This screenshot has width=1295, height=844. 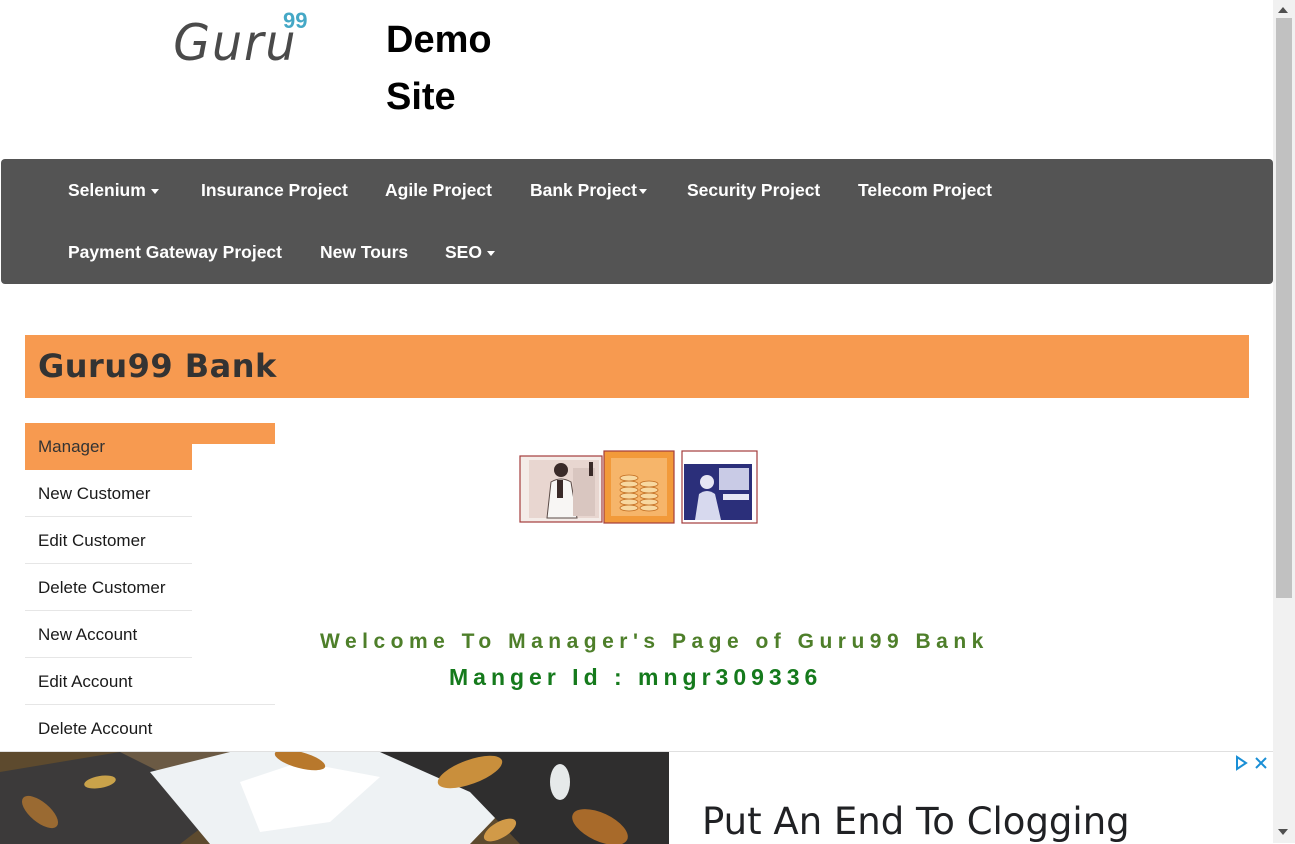 What do you see at coordinates (1283, 832) in the screenshot?
I see `scroll-down-arrow-icon` at bounding box center [1283, 832].